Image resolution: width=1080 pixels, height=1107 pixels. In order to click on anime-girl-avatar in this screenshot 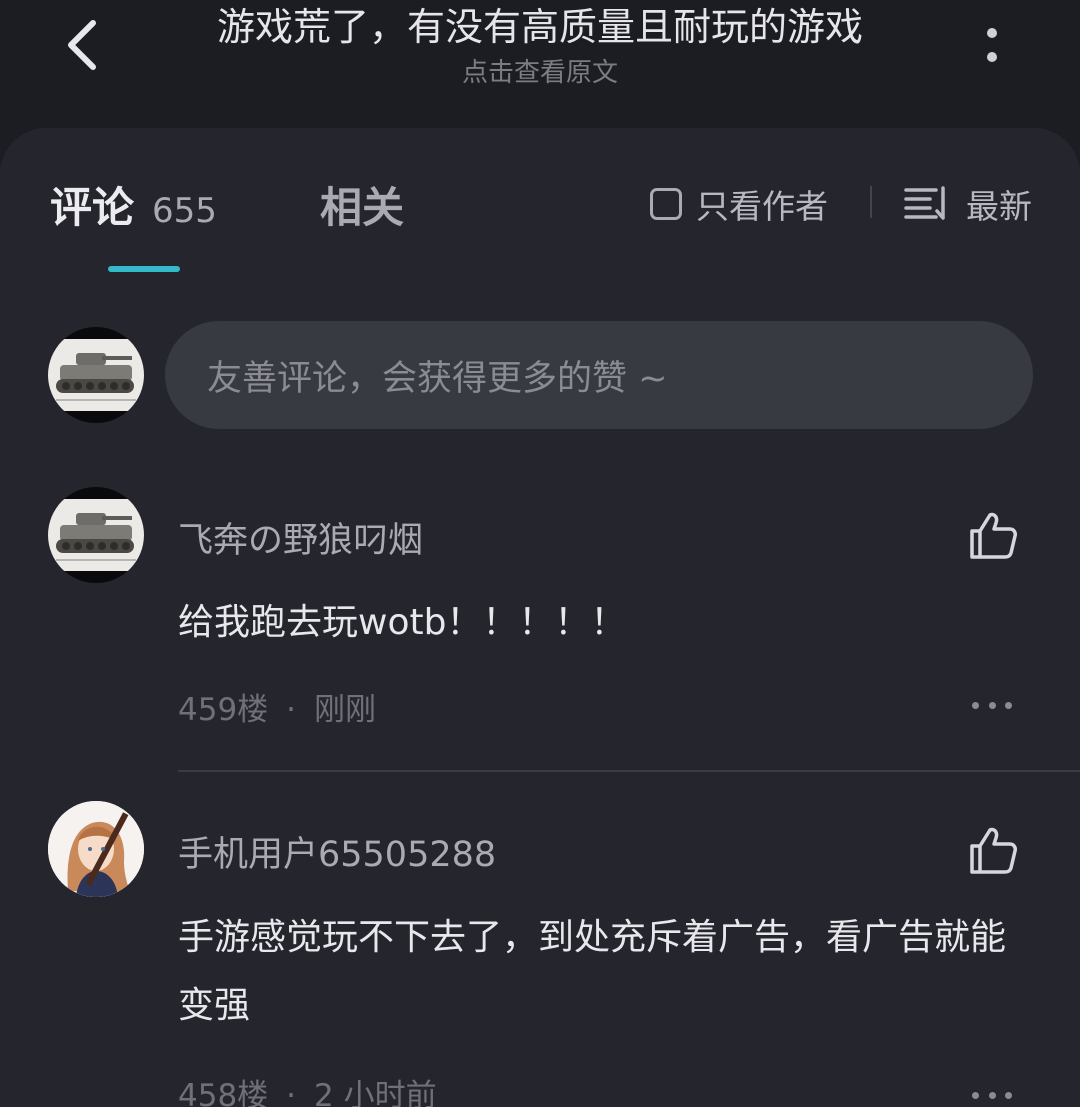, I will do `click(96, 849)`.